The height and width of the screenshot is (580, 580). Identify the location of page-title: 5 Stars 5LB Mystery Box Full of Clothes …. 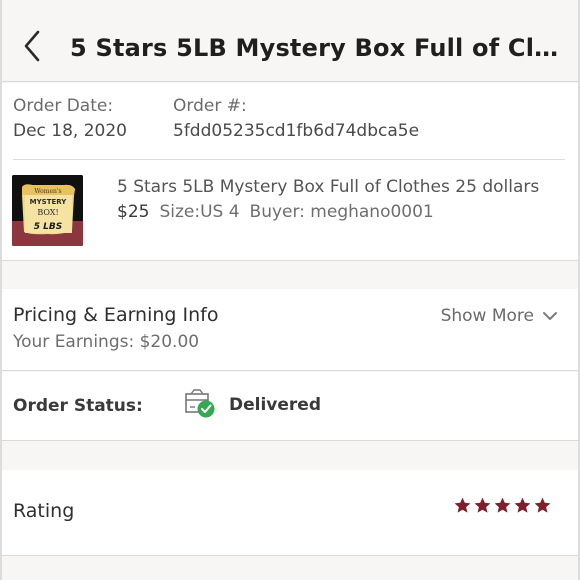
(320, 48).